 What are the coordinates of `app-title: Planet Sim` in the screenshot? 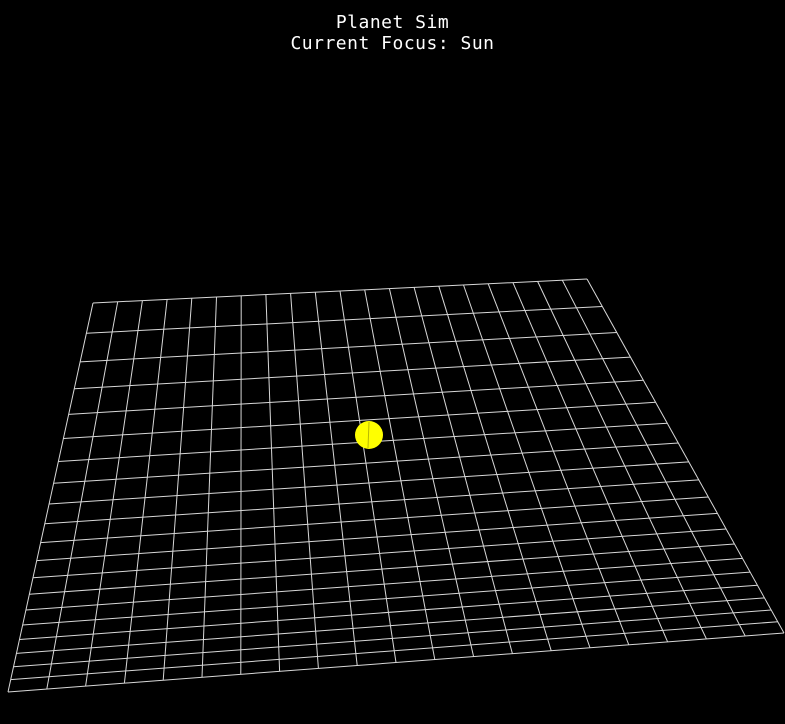 It's located at (392, 22).